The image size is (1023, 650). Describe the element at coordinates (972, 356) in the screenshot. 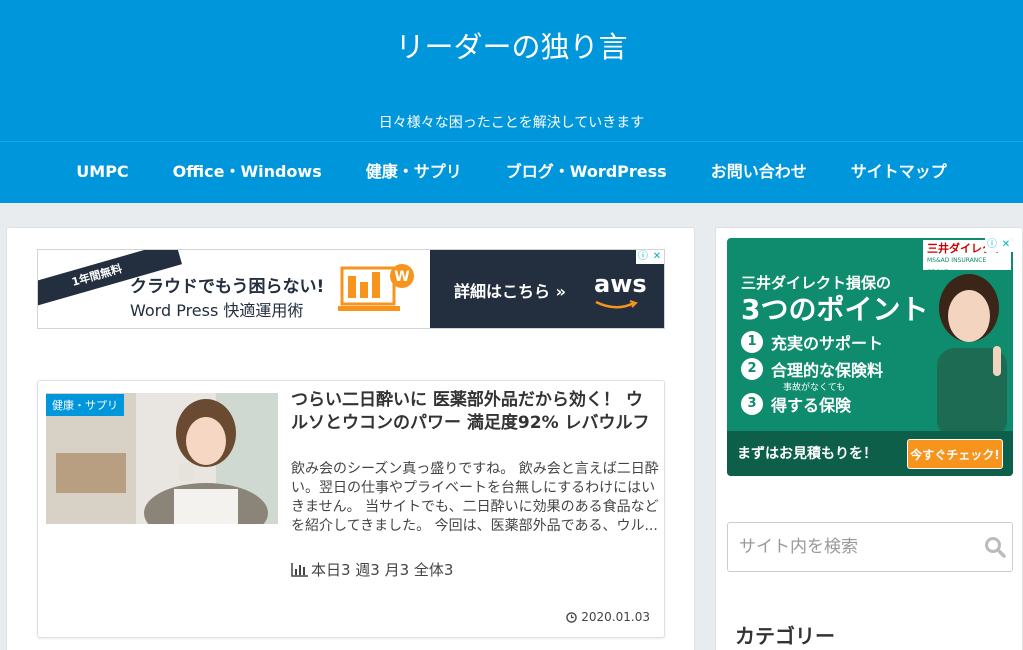

I see `model-photo` at that location.